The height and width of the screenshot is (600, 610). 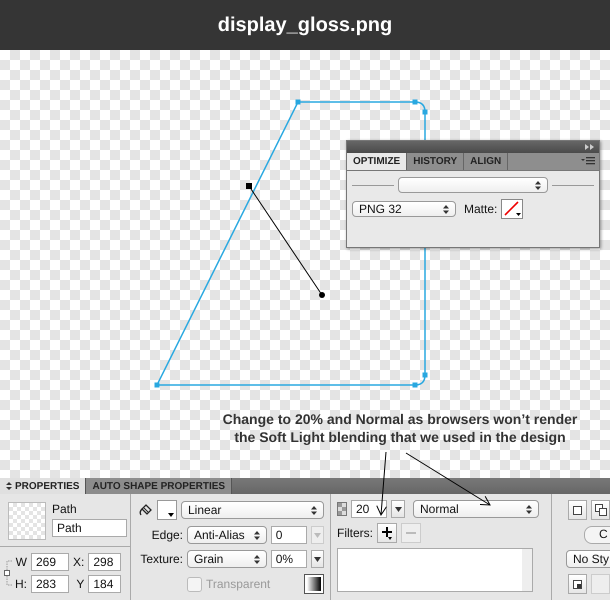 What do you see at coordinates (27, 521) in the screenshot?
I see `thumbnail` at bounding box center [27, 521].